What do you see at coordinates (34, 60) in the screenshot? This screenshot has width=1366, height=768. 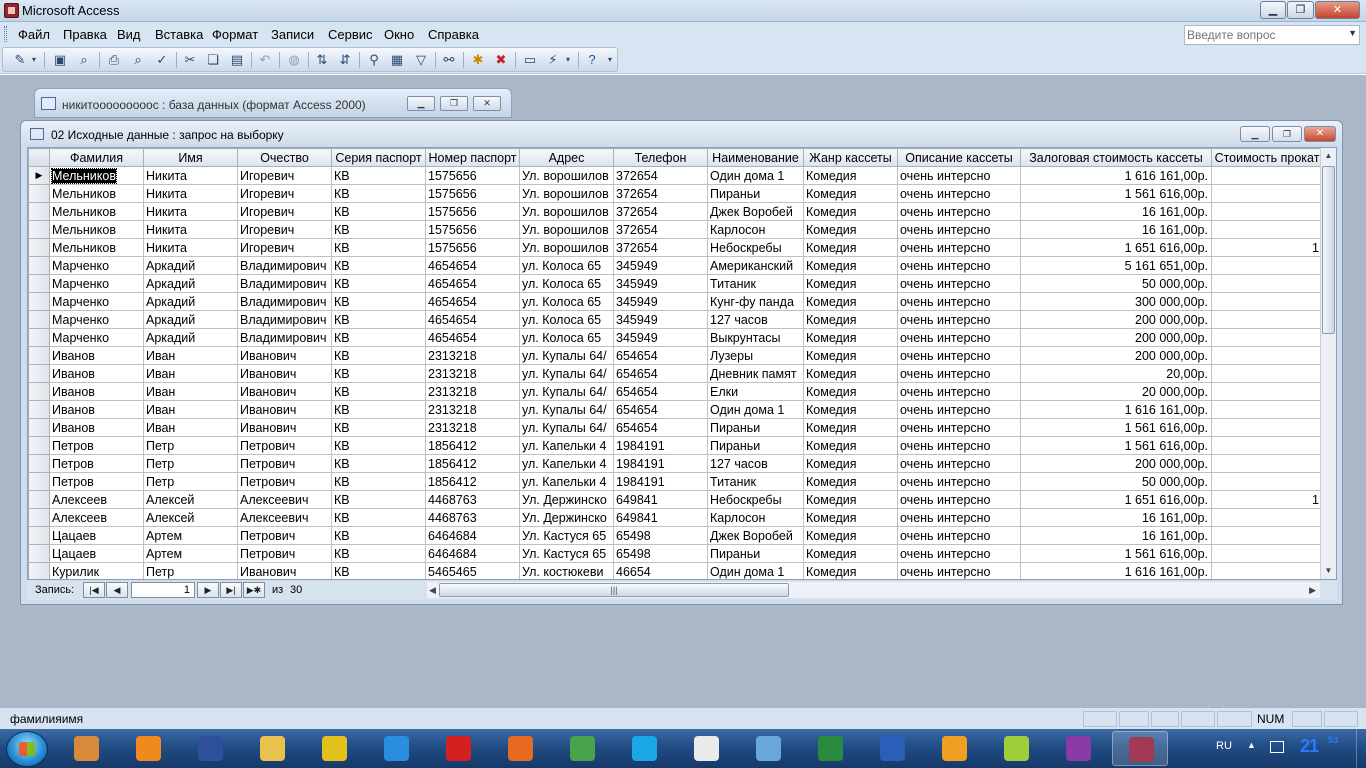 I see `view-dropdown-icon: ▾` at bounding box center [34, 60].